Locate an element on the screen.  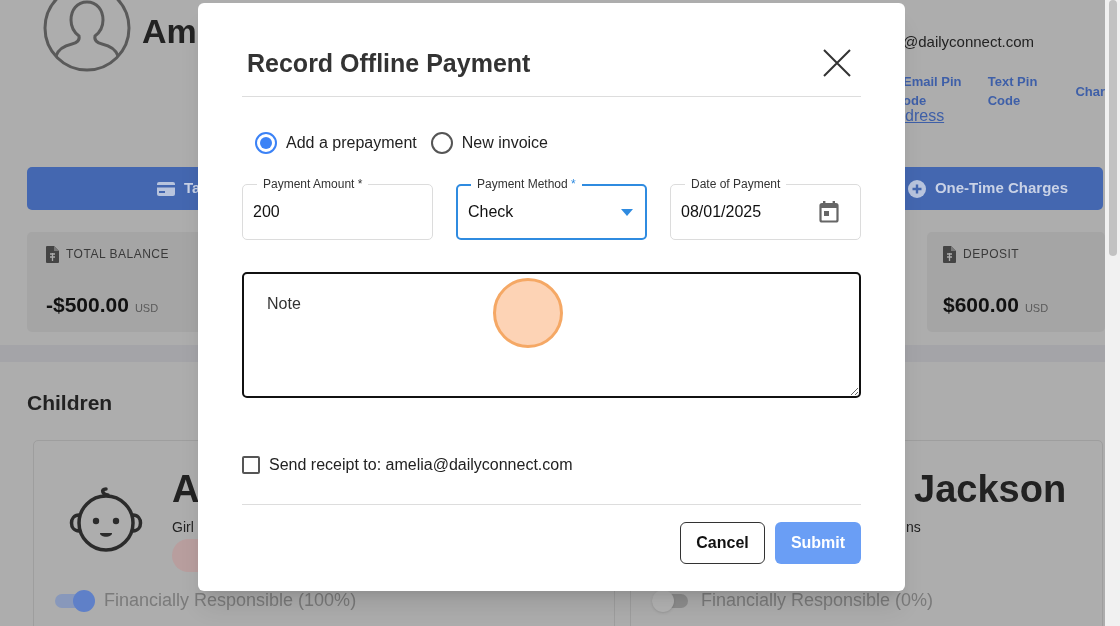
receipt-checkbox: Send receipt to: amelia@dailyconnect.com is located at coordinates (407, 465).